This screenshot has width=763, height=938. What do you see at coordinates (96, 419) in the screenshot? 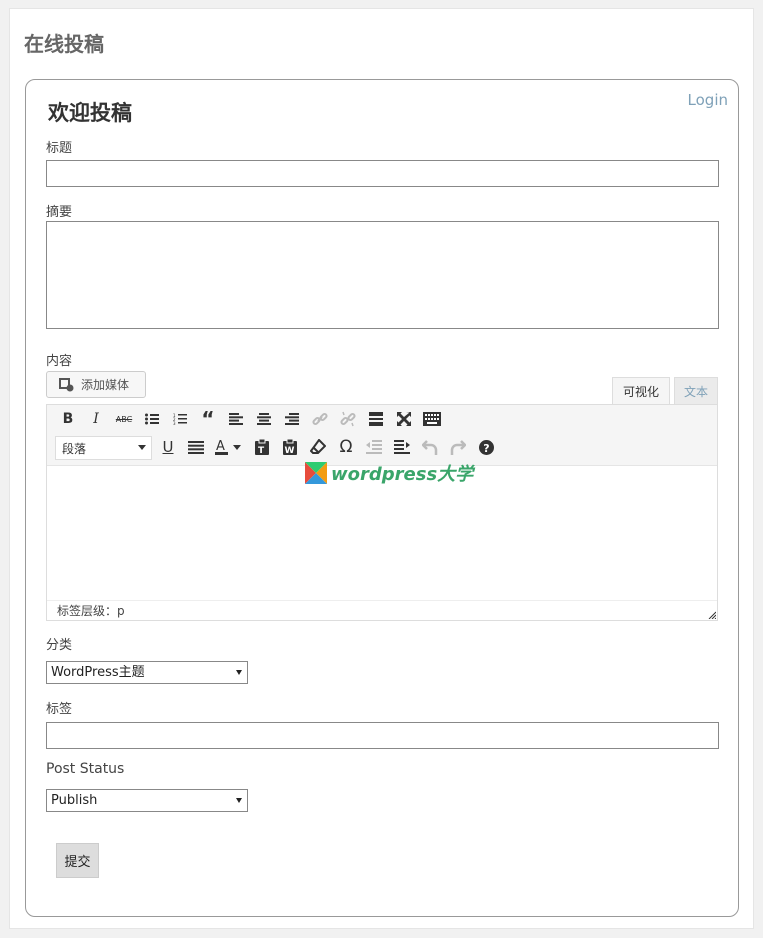
I see `italic-icon: I` at bounding box center [96, 419].